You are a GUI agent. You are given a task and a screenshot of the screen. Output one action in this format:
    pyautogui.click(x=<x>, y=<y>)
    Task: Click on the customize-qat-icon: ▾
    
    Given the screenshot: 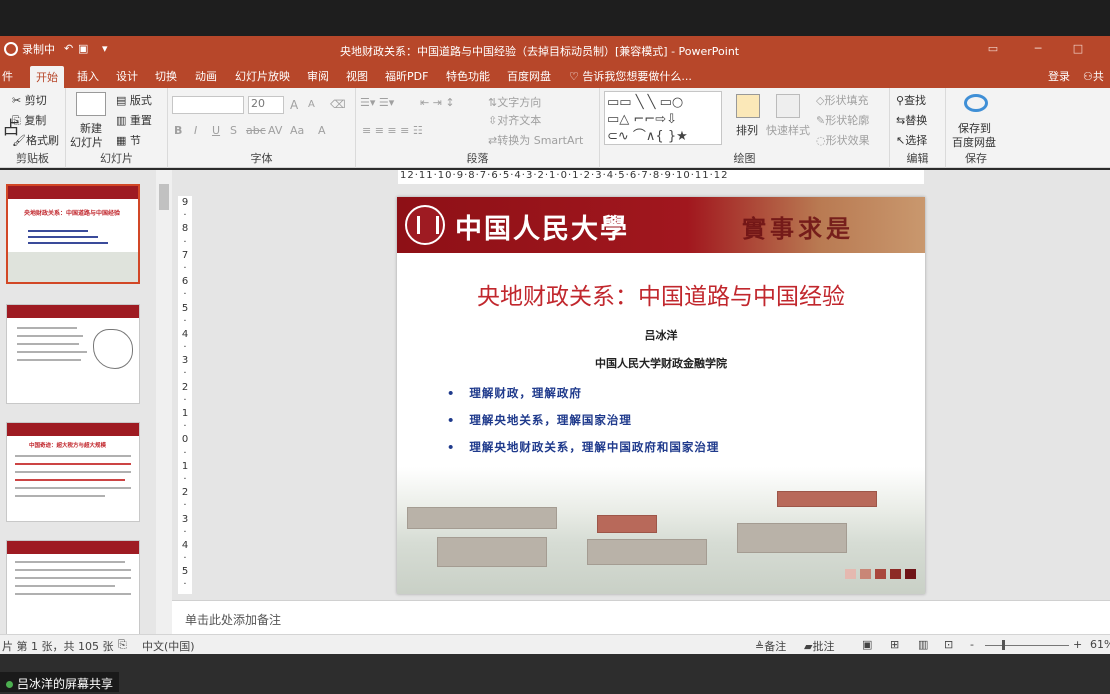 What is the action you would take?
    pyautogui.click(x=105, y=48)
    